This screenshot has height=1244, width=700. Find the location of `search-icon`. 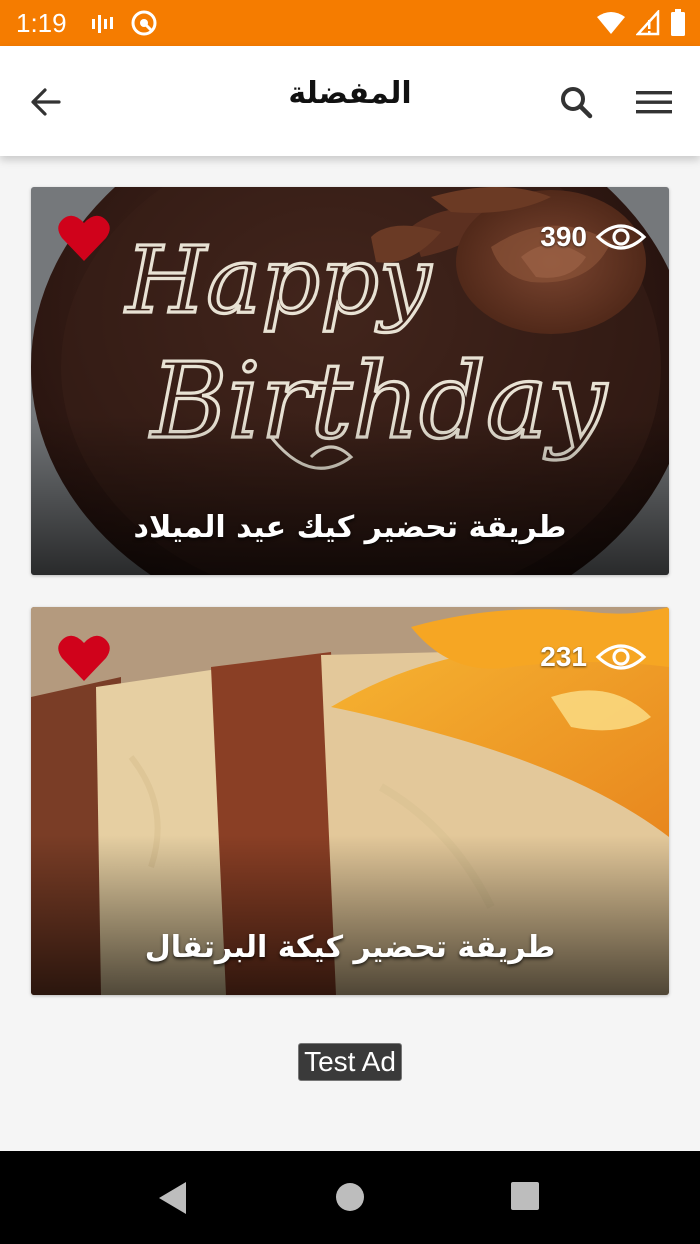

search-icon is located at coordinates (577, 103).